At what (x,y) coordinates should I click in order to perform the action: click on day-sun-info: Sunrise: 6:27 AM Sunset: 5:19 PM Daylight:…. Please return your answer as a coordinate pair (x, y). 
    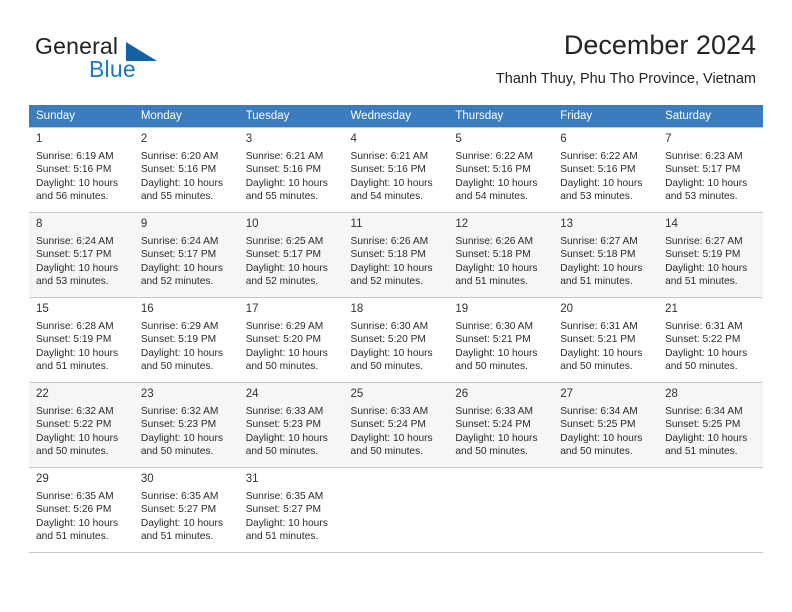
    Looking at the image, I should click on (711, 262).